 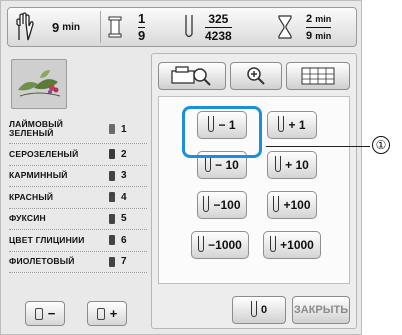 I want to click on thread-number: 7, so click(x=124, y=262).